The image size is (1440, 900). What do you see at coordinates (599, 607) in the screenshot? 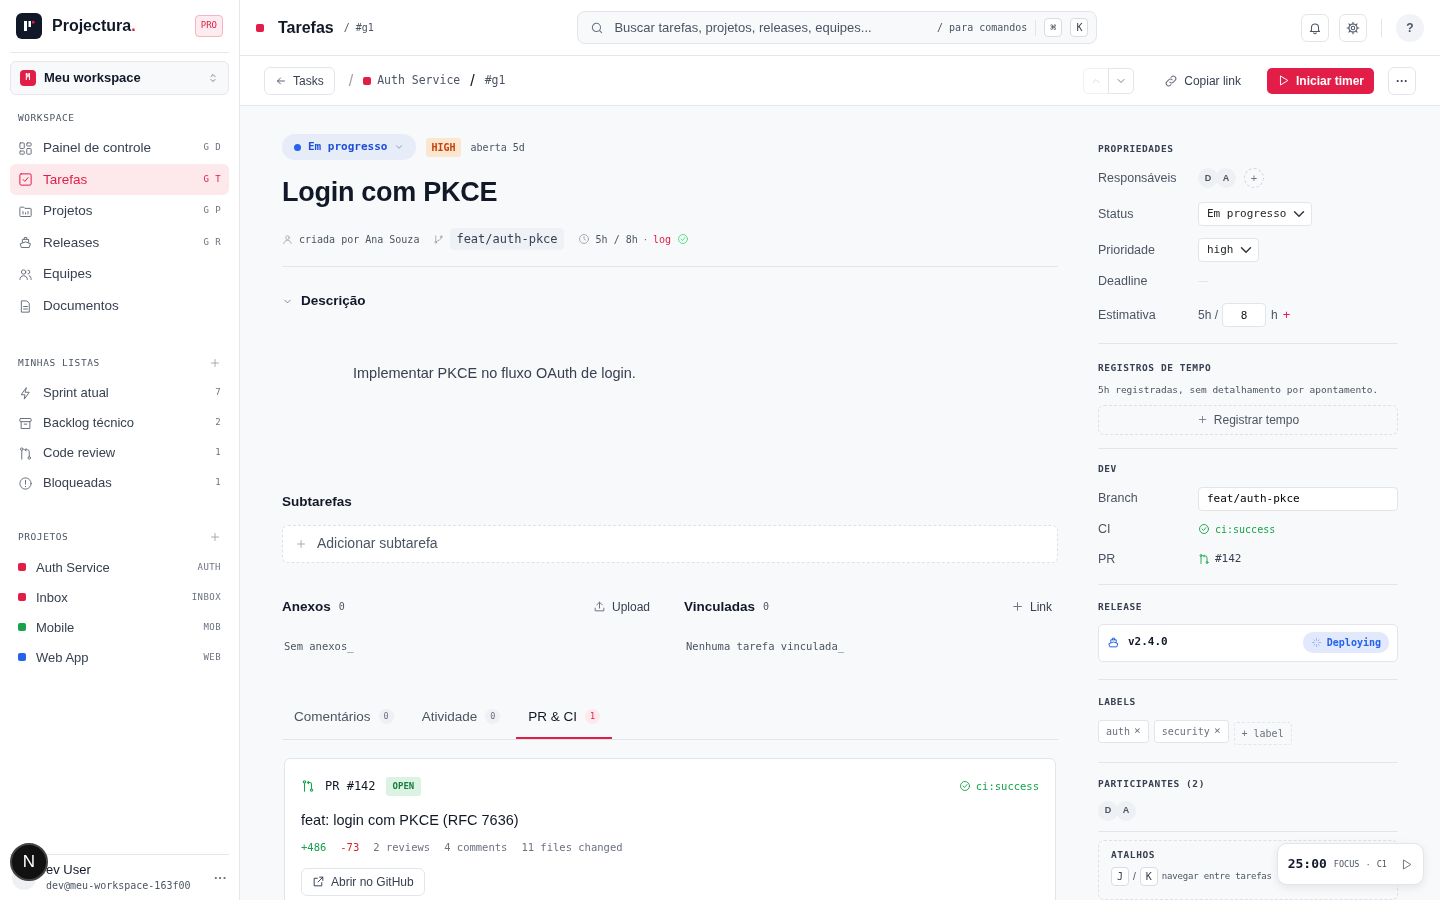
I see `upload-icon` at bounding box center [599, 607].